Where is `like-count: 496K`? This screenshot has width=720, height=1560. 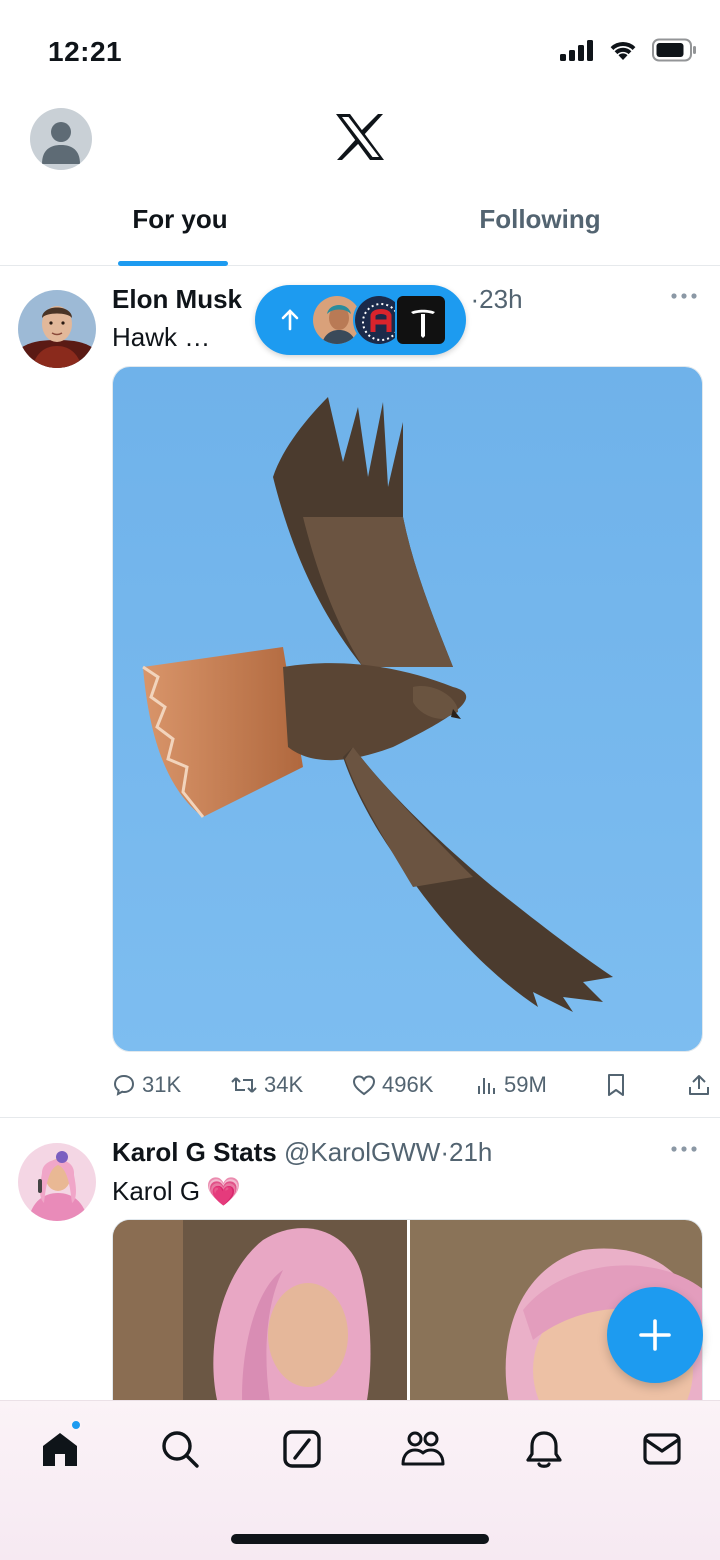
like-count: 496K is located at coordinates (408, 1084).